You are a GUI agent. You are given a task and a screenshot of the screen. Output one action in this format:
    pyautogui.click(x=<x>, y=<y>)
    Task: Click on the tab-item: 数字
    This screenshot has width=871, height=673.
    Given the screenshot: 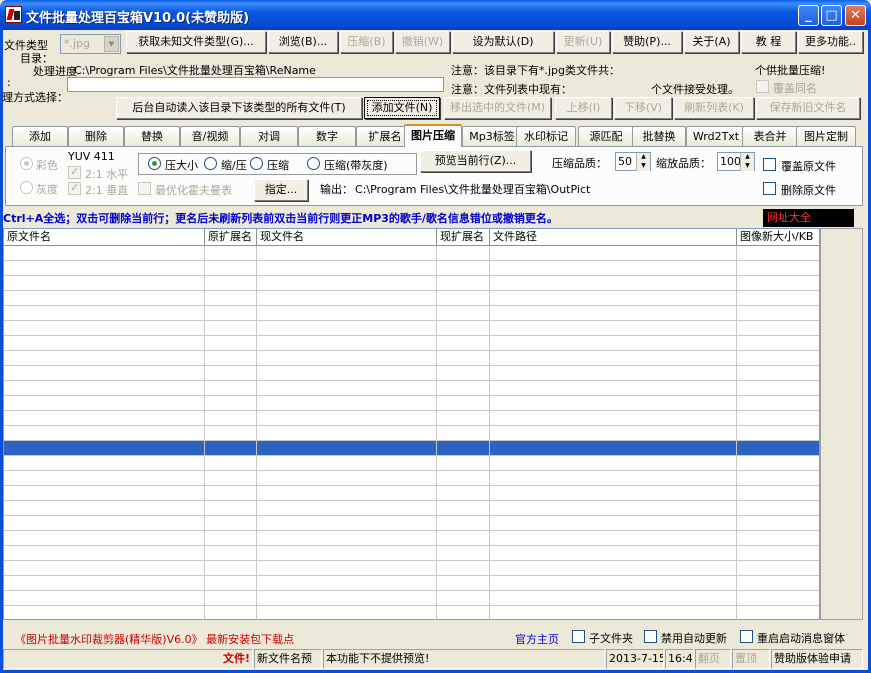 What is the action you would take?
    pyautogui.click(x=327, y=136)
    